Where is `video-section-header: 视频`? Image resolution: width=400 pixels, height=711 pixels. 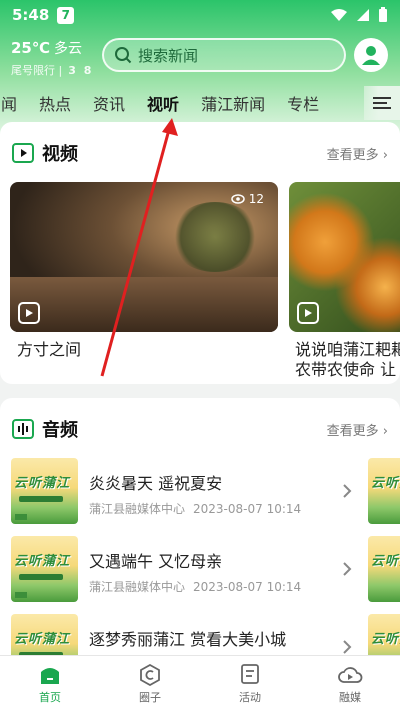
video-section-header: 视频 is located at coordinates (45, 153).